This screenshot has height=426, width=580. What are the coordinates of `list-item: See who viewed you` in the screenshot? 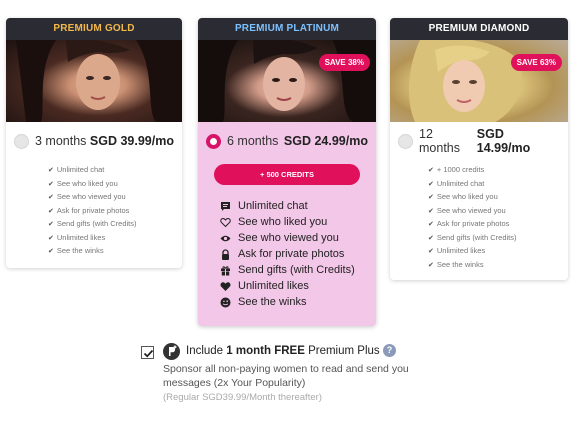 It's located at (287, 238).